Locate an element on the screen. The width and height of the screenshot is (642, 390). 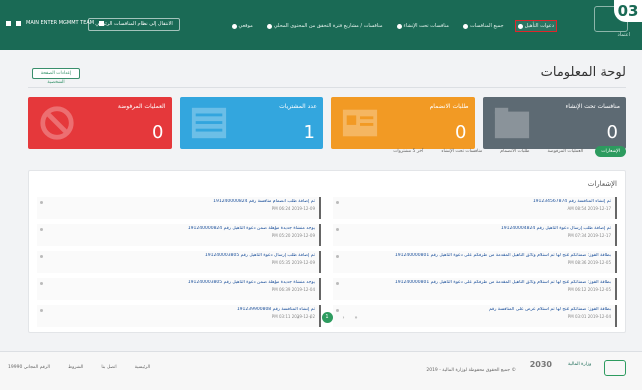
footer-link: الرئيسية is located at coordinates (143, 367).